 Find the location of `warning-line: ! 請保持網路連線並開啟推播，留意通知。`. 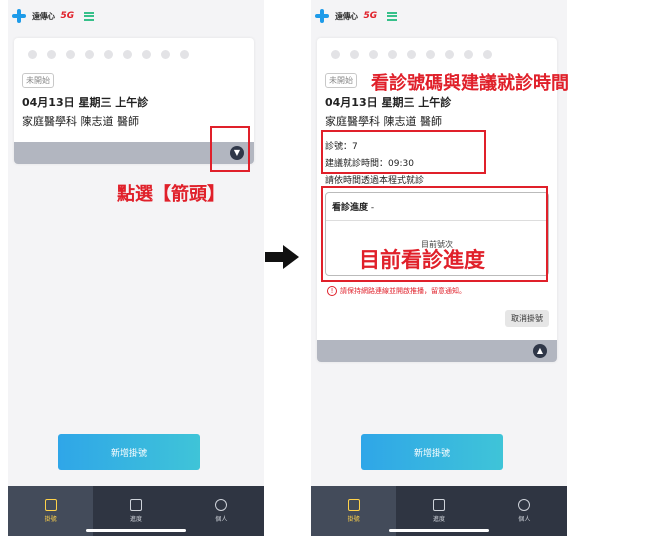

warning-line: ! 請保持網路連線並開啟推播，留意通知。 is located at coordinates (442, 291).